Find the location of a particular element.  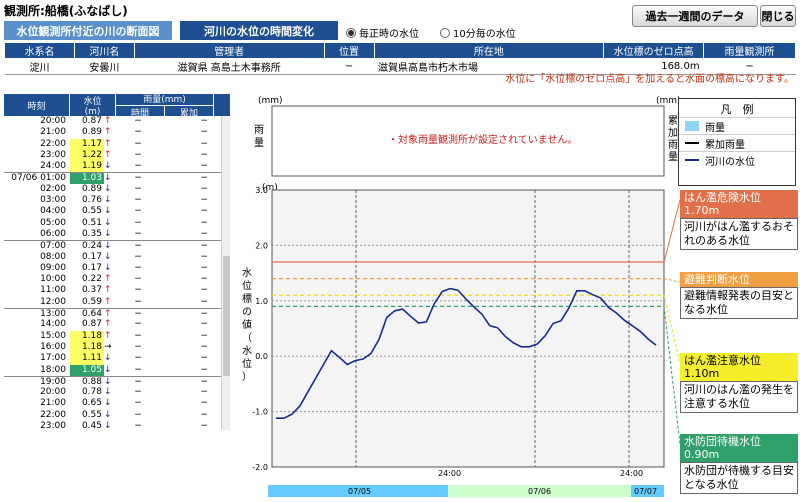

info-header: 位置 is located at coordinates (349, 50).